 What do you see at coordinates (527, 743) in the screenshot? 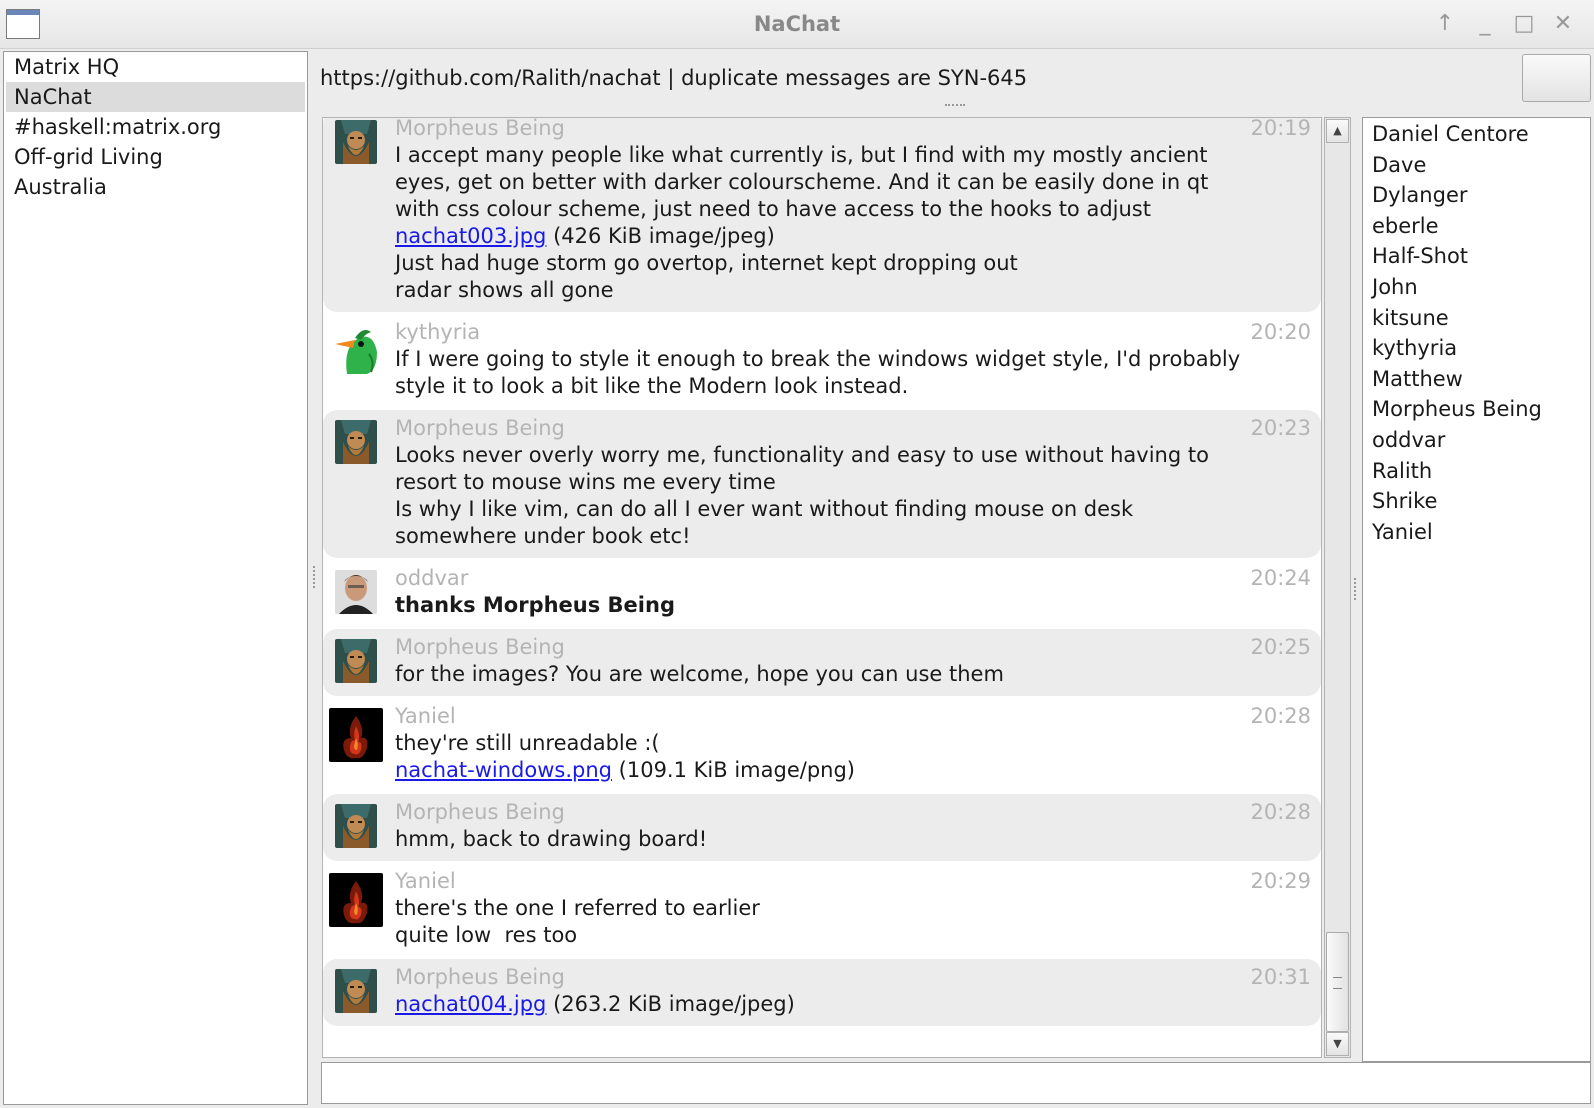
I see `message-body-line: they're still unreadable :(` at bounding box center [527, 743].